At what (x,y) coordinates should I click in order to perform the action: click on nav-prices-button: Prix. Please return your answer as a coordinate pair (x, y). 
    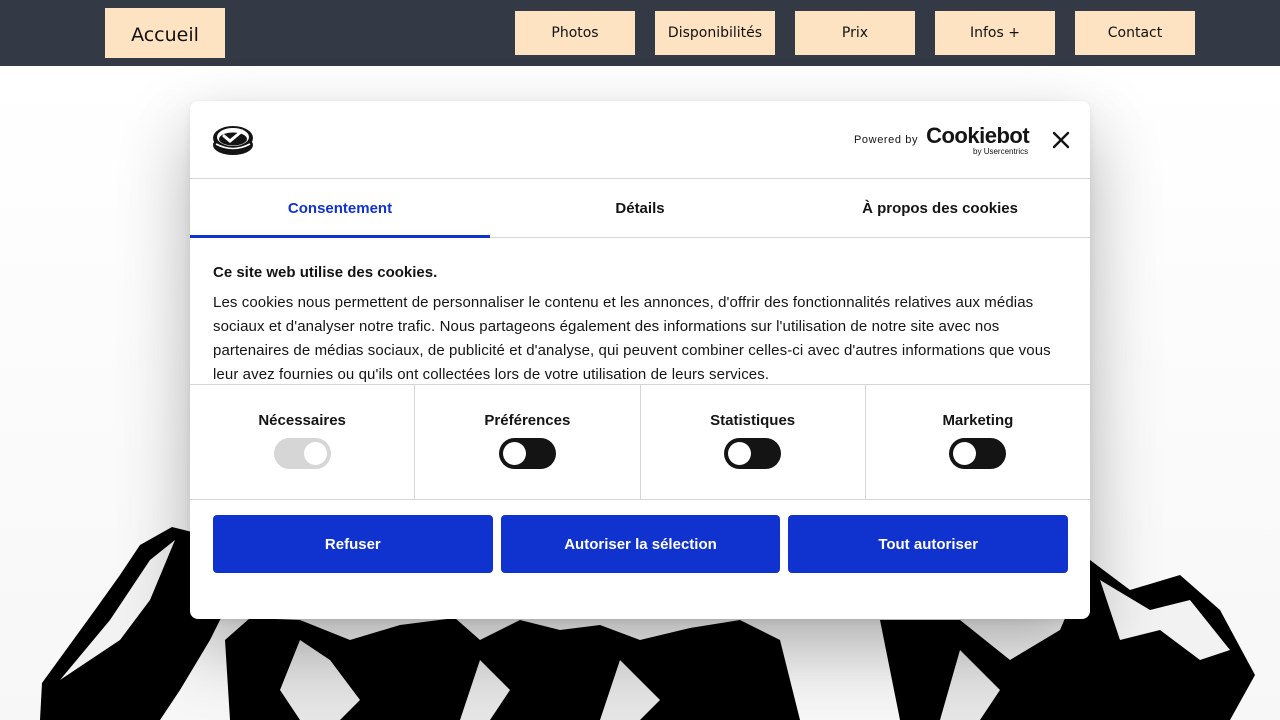
    Looking at the image, I should click on (855, 33).